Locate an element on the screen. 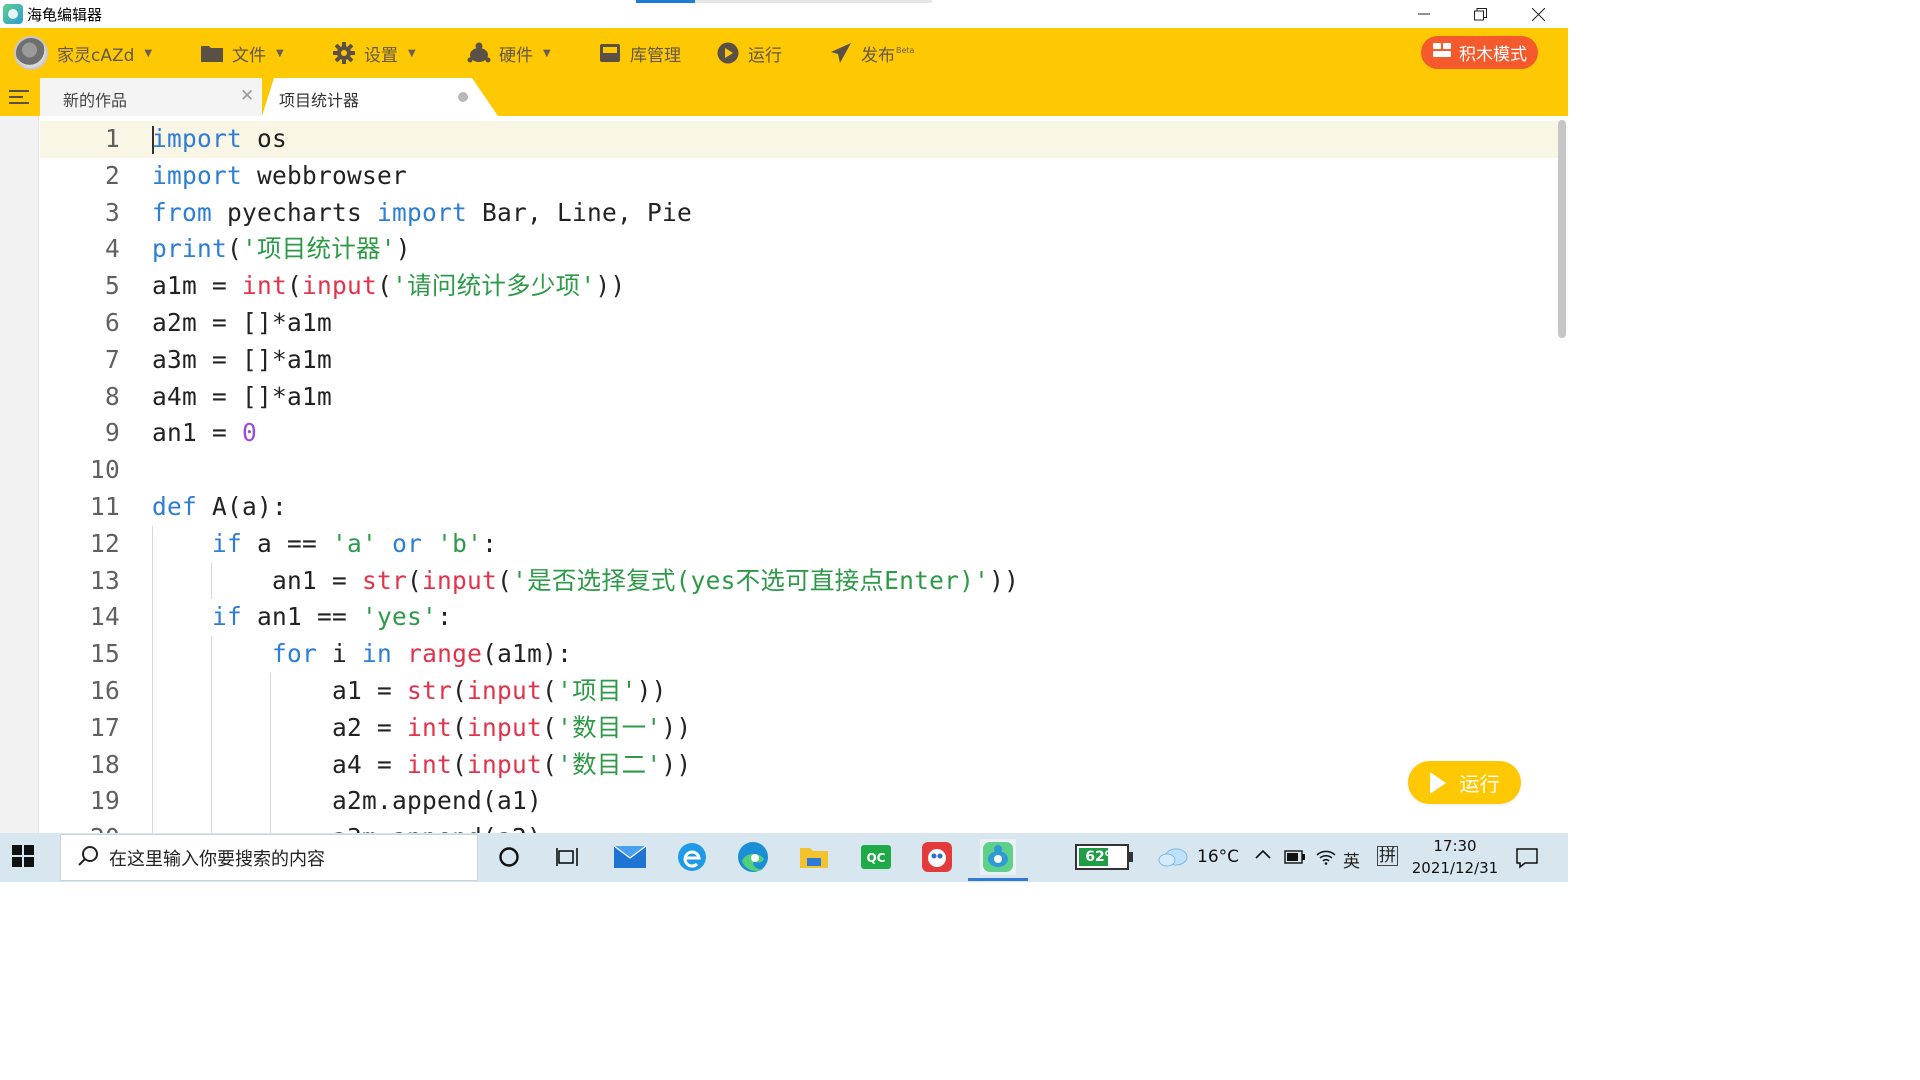  clock-date: 2021/12/31 is located at coordinates (1455, 868).